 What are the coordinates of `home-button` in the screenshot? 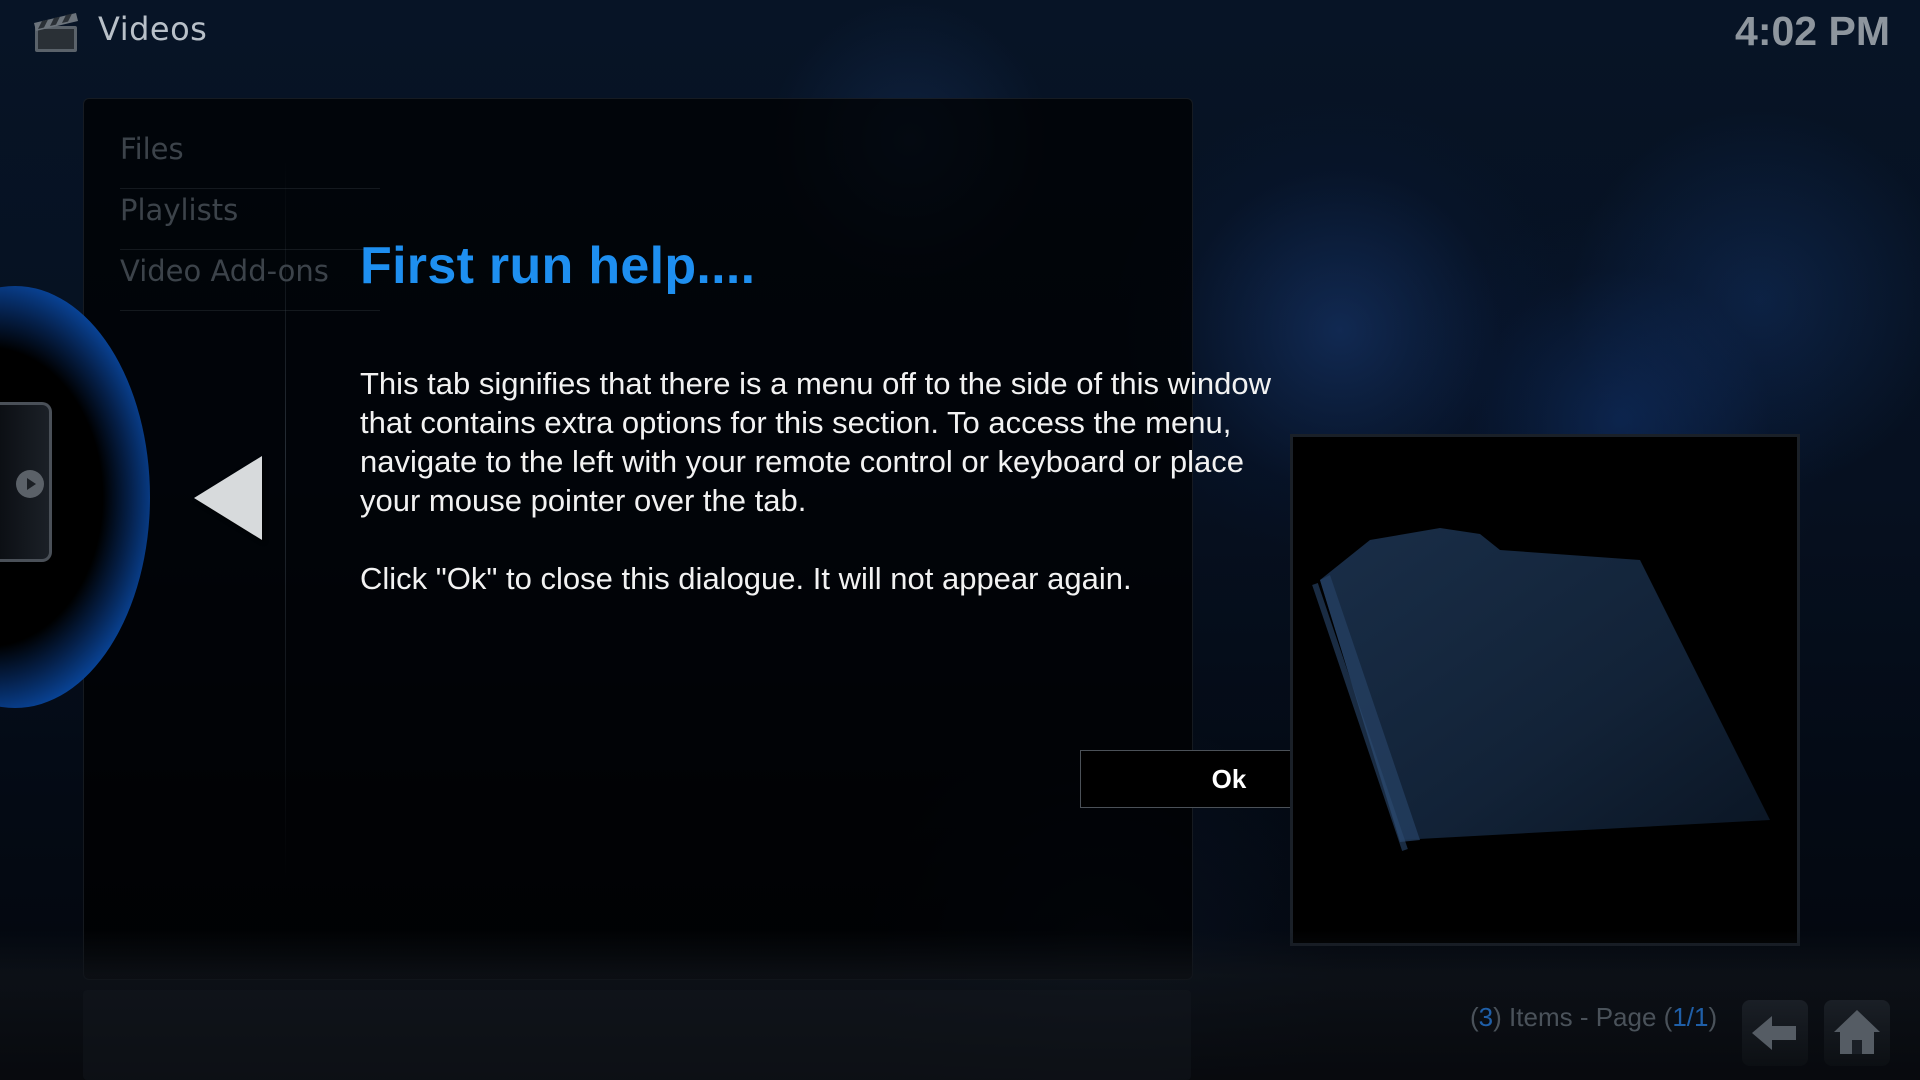 It's located at (1857, 1033).